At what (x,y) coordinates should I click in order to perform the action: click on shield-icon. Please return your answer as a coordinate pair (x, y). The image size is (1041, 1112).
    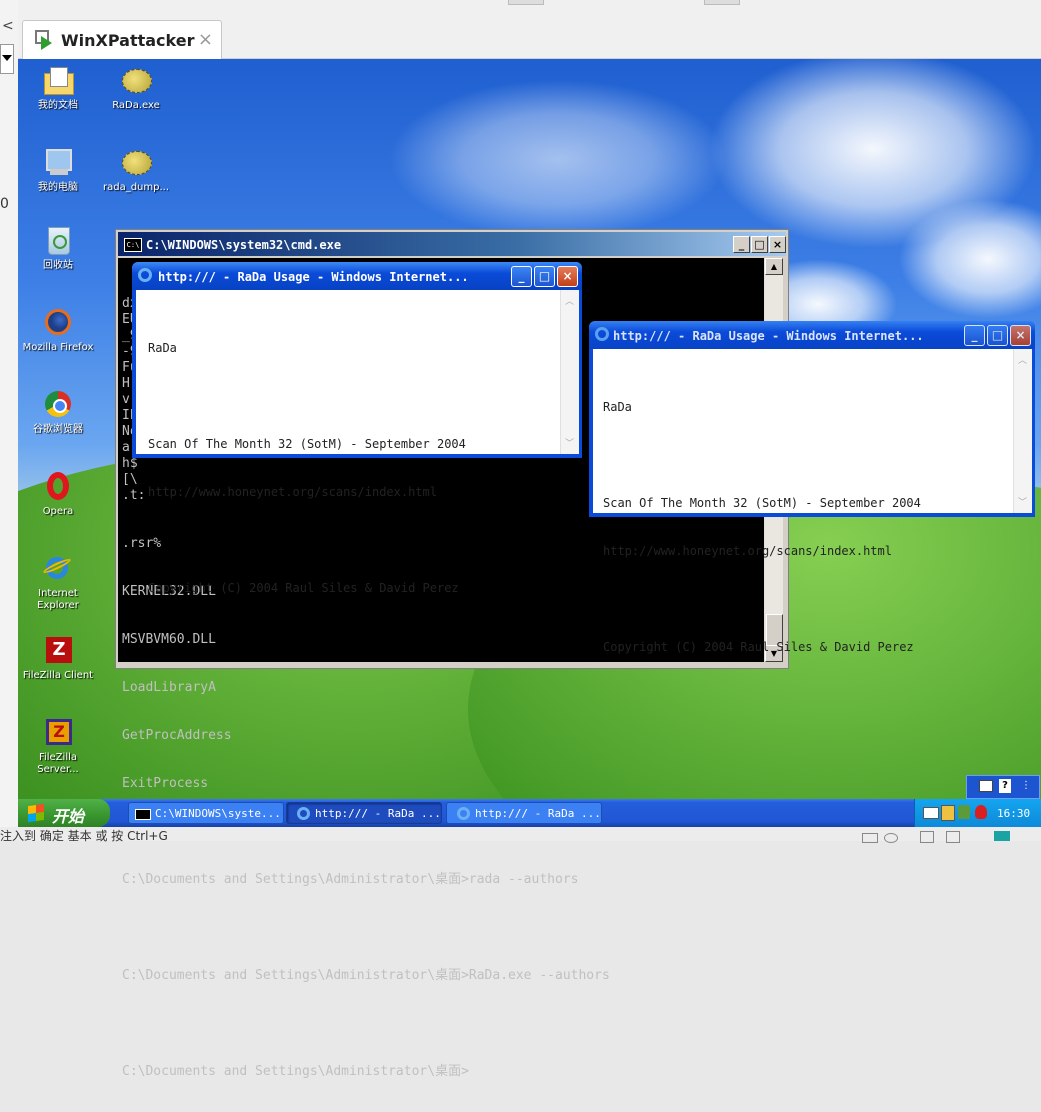
    Looking at the image, I should click on (981, 812).